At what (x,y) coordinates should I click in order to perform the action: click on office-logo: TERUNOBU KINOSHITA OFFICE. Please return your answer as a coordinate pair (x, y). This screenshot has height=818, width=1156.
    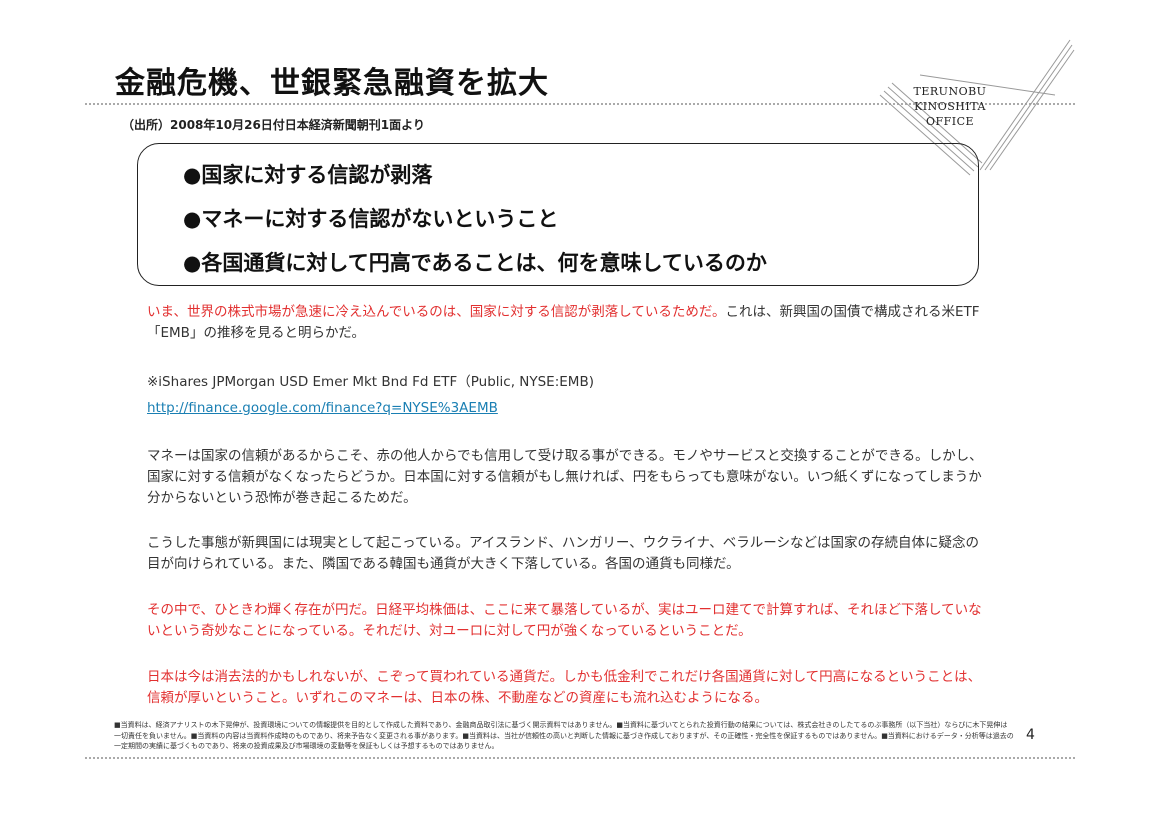
    Looking at the image, I should click on (950, 106).